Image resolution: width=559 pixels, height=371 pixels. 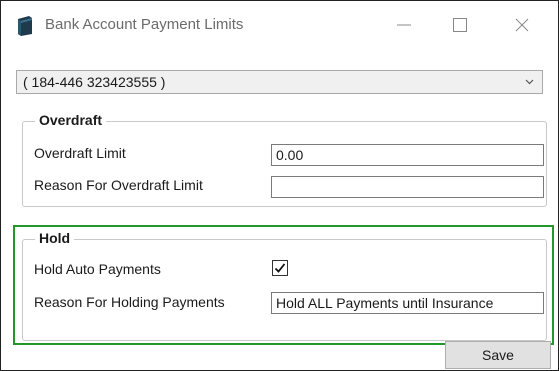 What do you see at coordinates (529, 82) in the screenshot?
I see `chevron-down-icon` at bounding box center [529, 82].